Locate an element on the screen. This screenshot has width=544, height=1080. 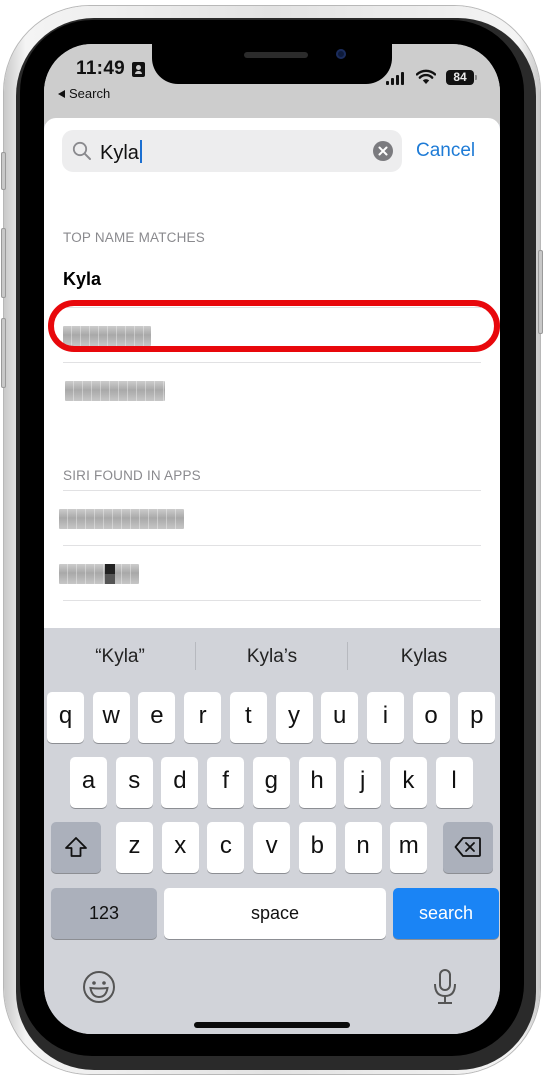
delete-key is located at coordinates (468, 847).